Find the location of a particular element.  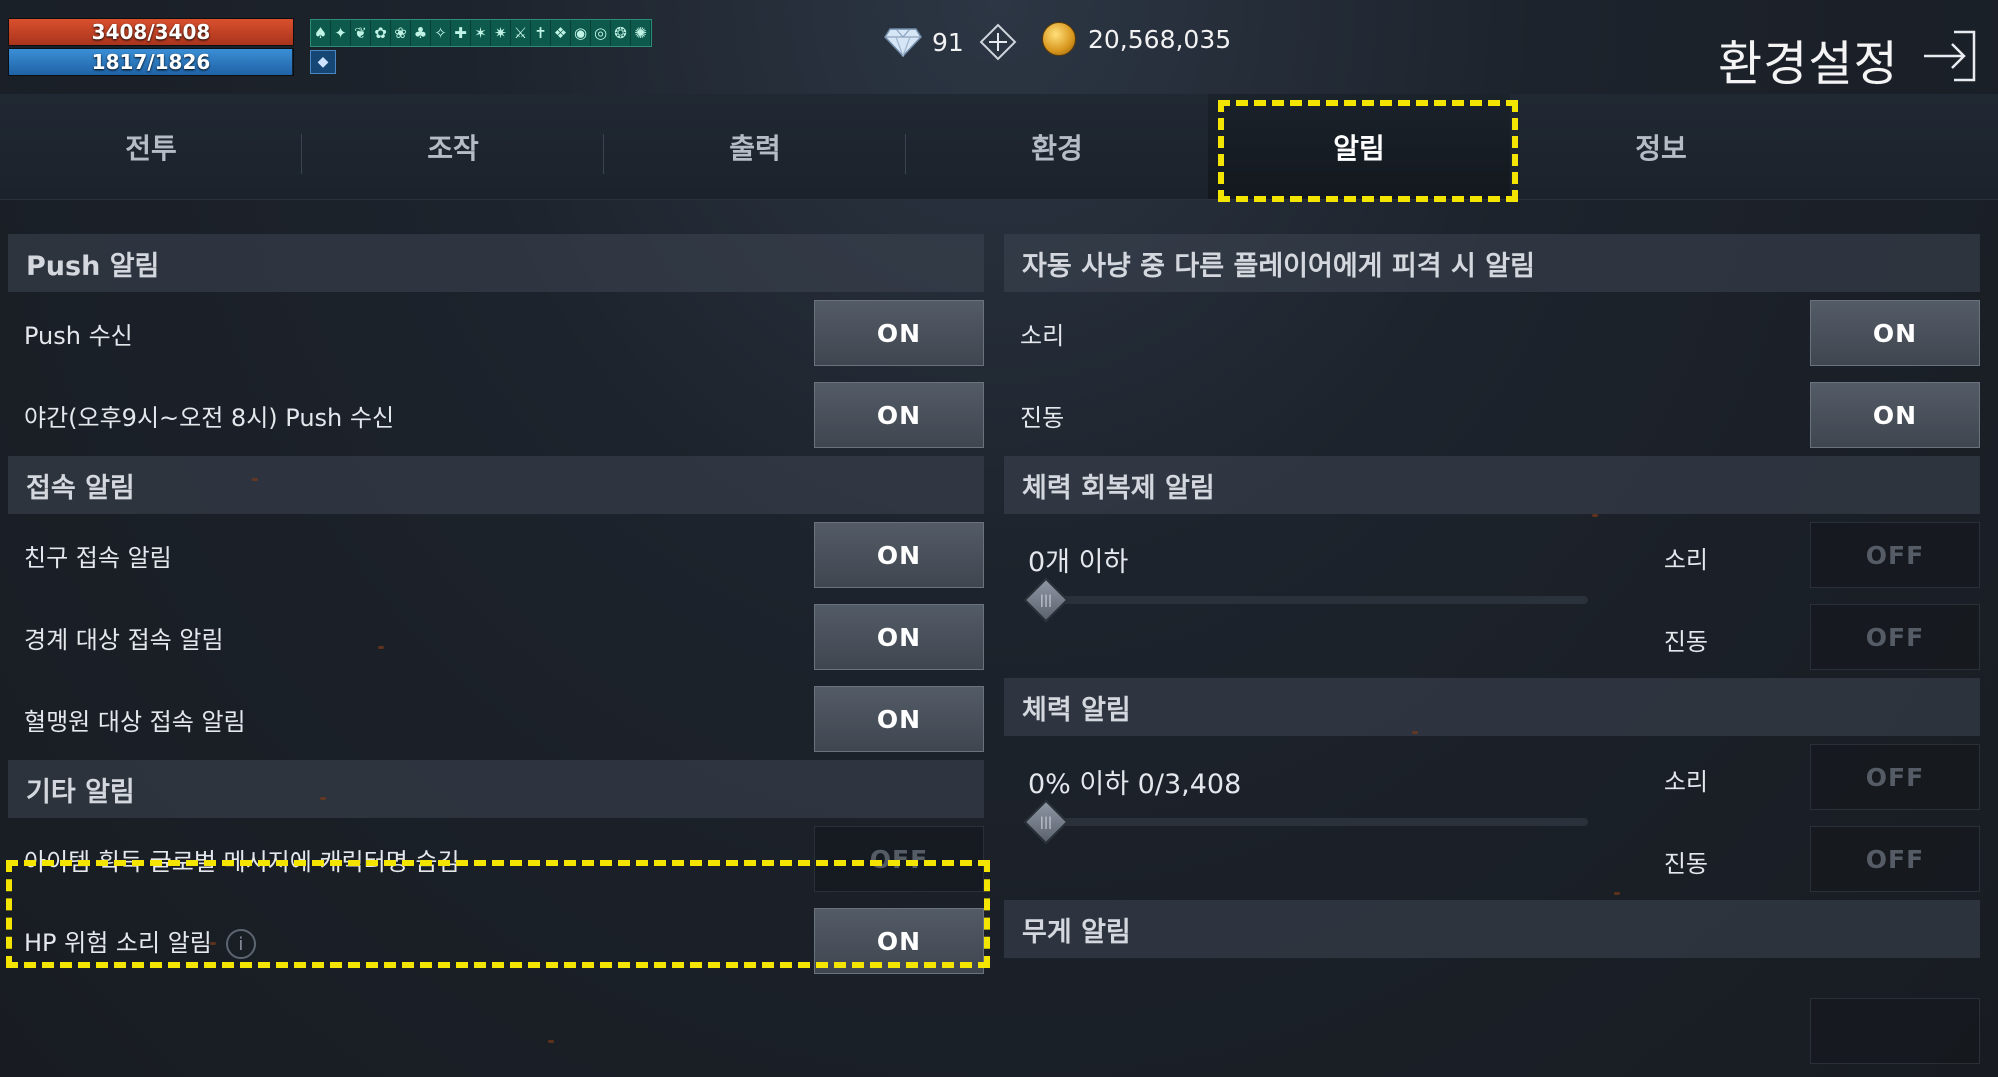

tab-info: 정보 is located at coordinates (1661, 146).